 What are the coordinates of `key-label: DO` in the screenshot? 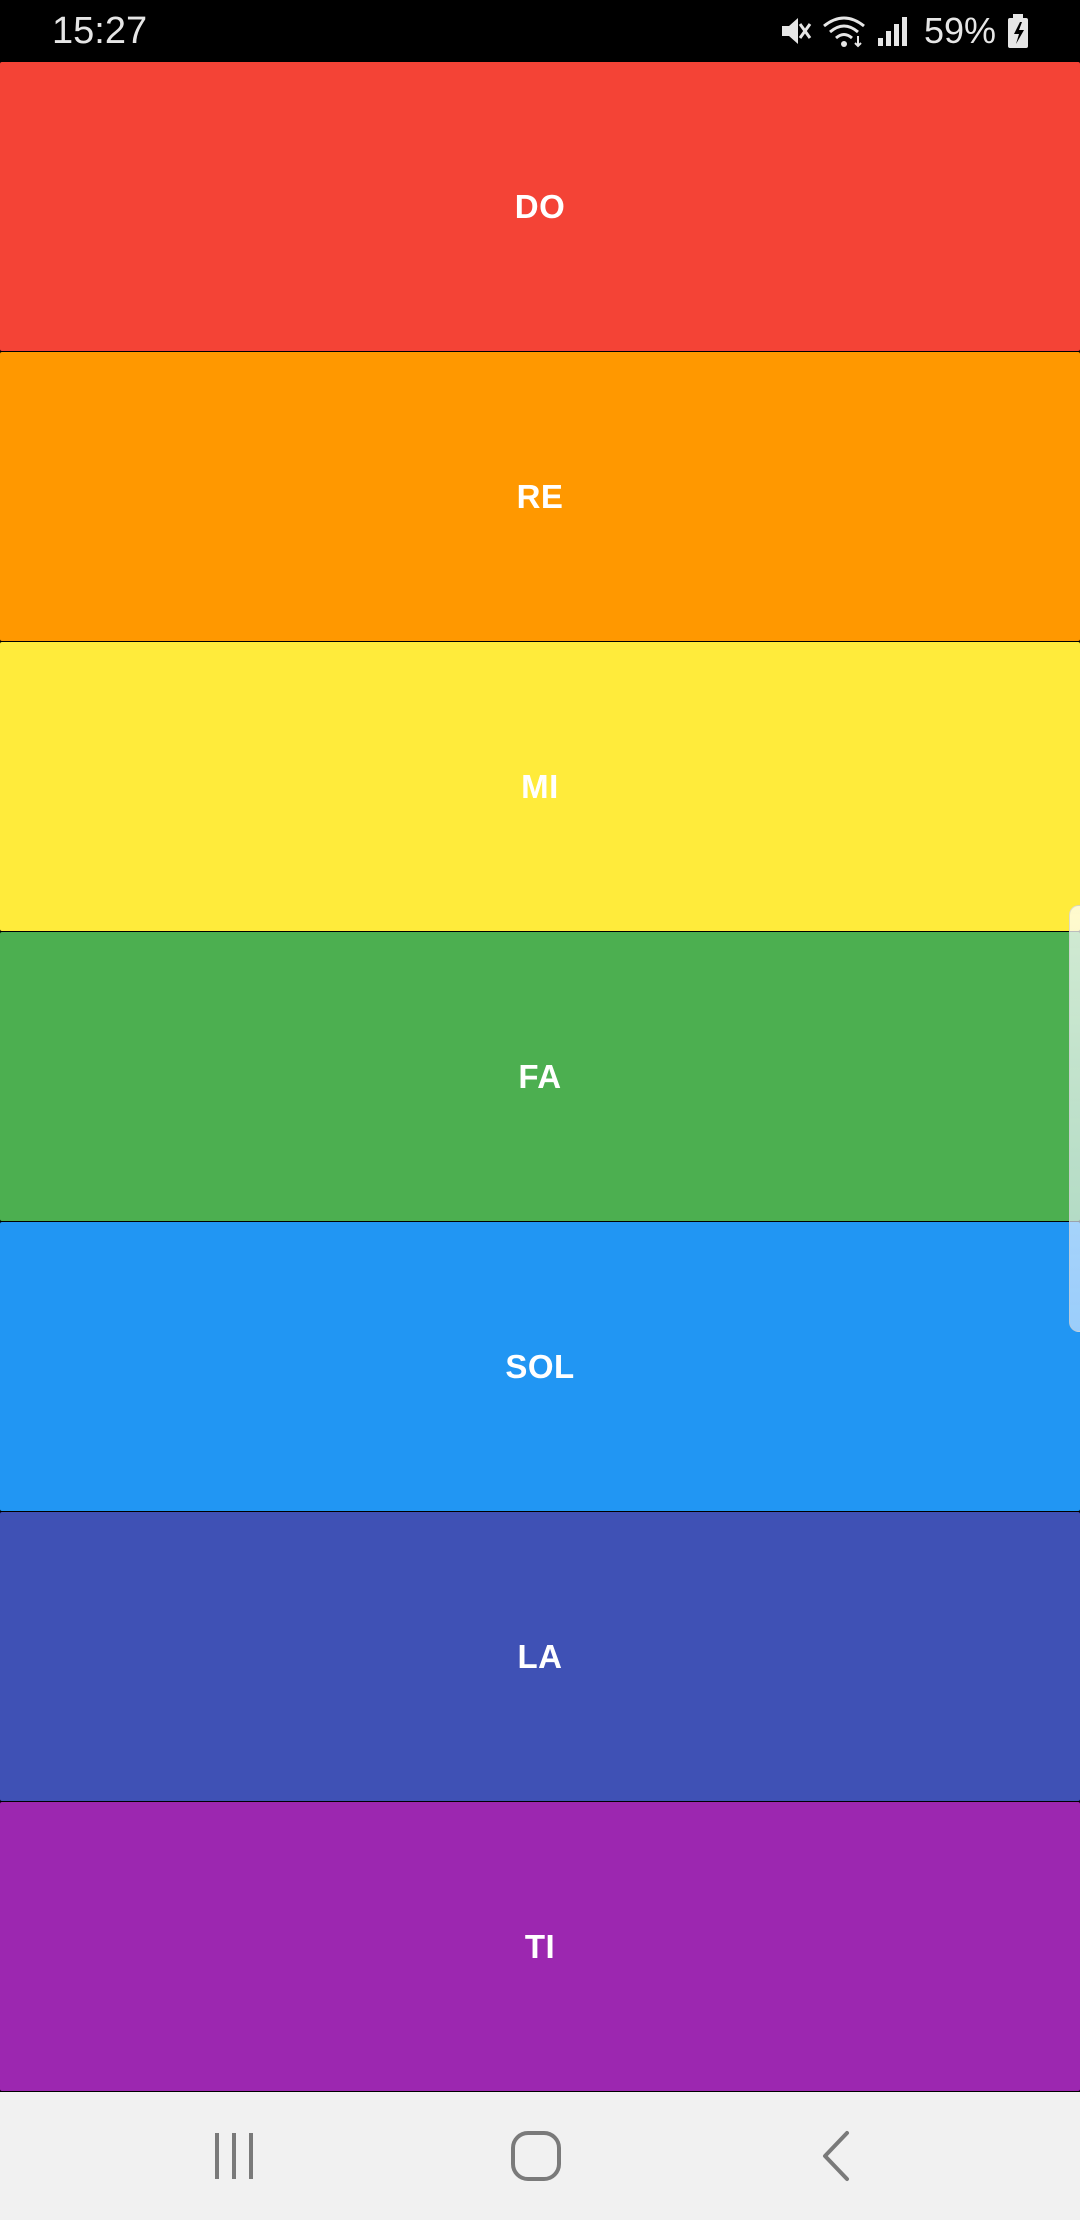 It's located at (540, 206).